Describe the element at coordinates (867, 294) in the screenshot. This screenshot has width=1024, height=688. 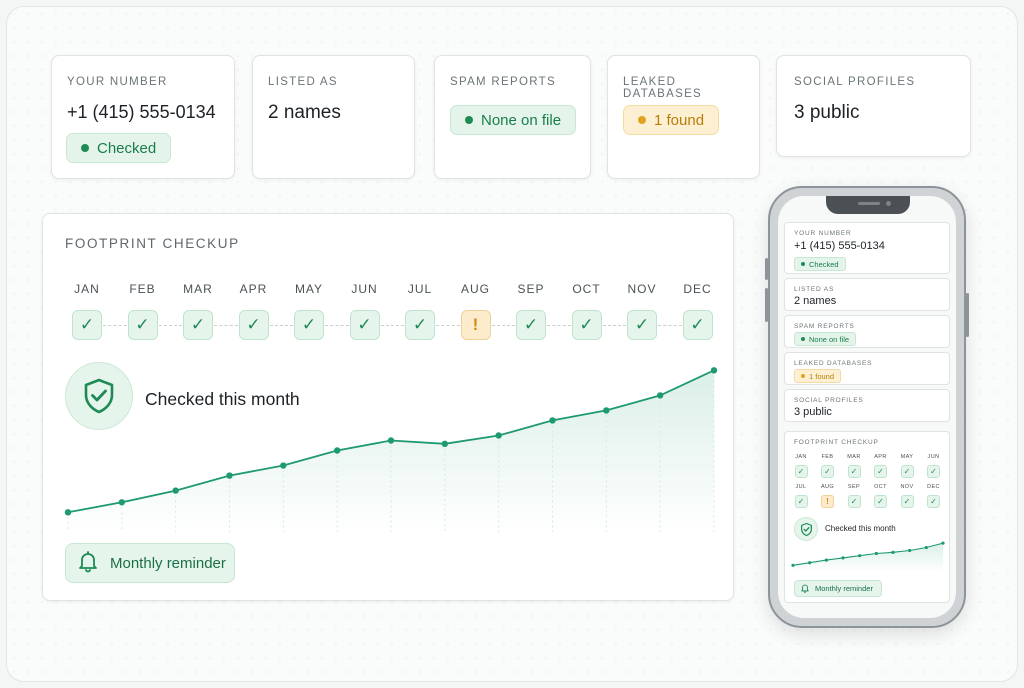
I see `mobile-listed-as-card: LISTED AS 2 names` at that location.